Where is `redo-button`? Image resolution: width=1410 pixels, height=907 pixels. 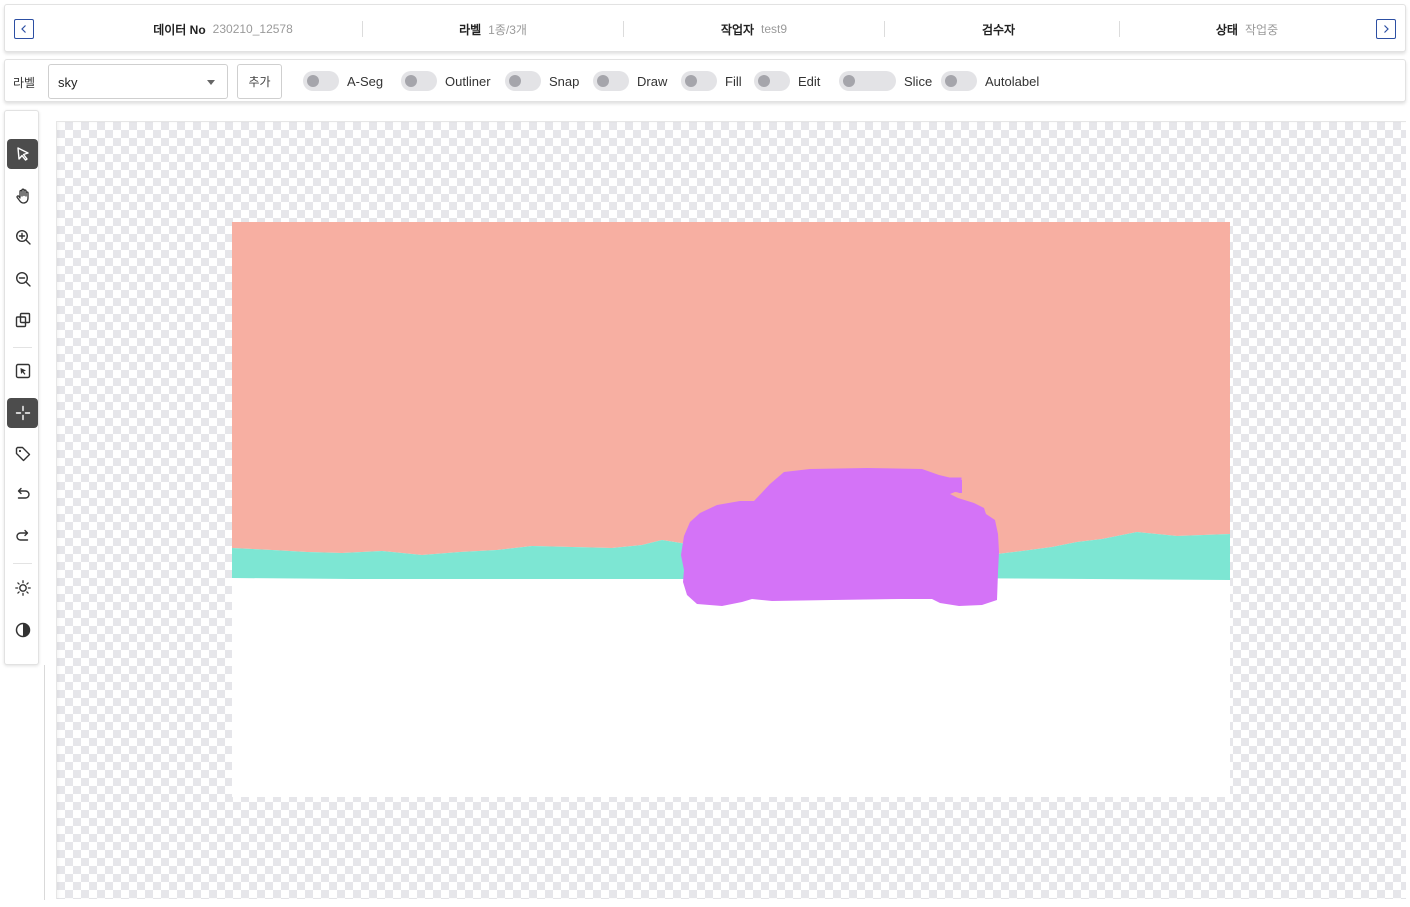
redo-button is located at coordinates (22, 537).